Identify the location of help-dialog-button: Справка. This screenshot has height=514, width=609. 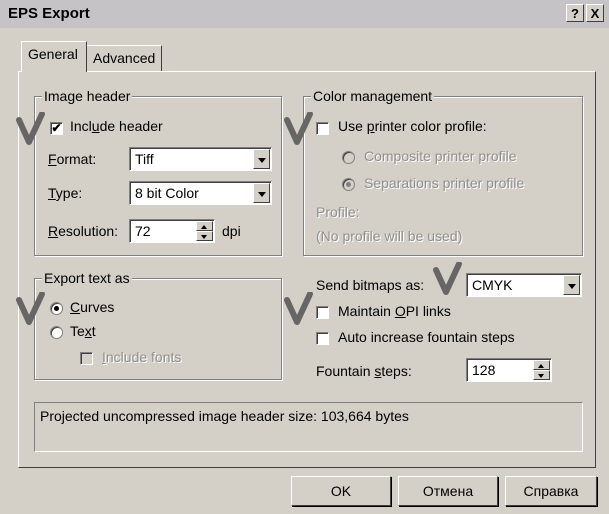
(551, 491).